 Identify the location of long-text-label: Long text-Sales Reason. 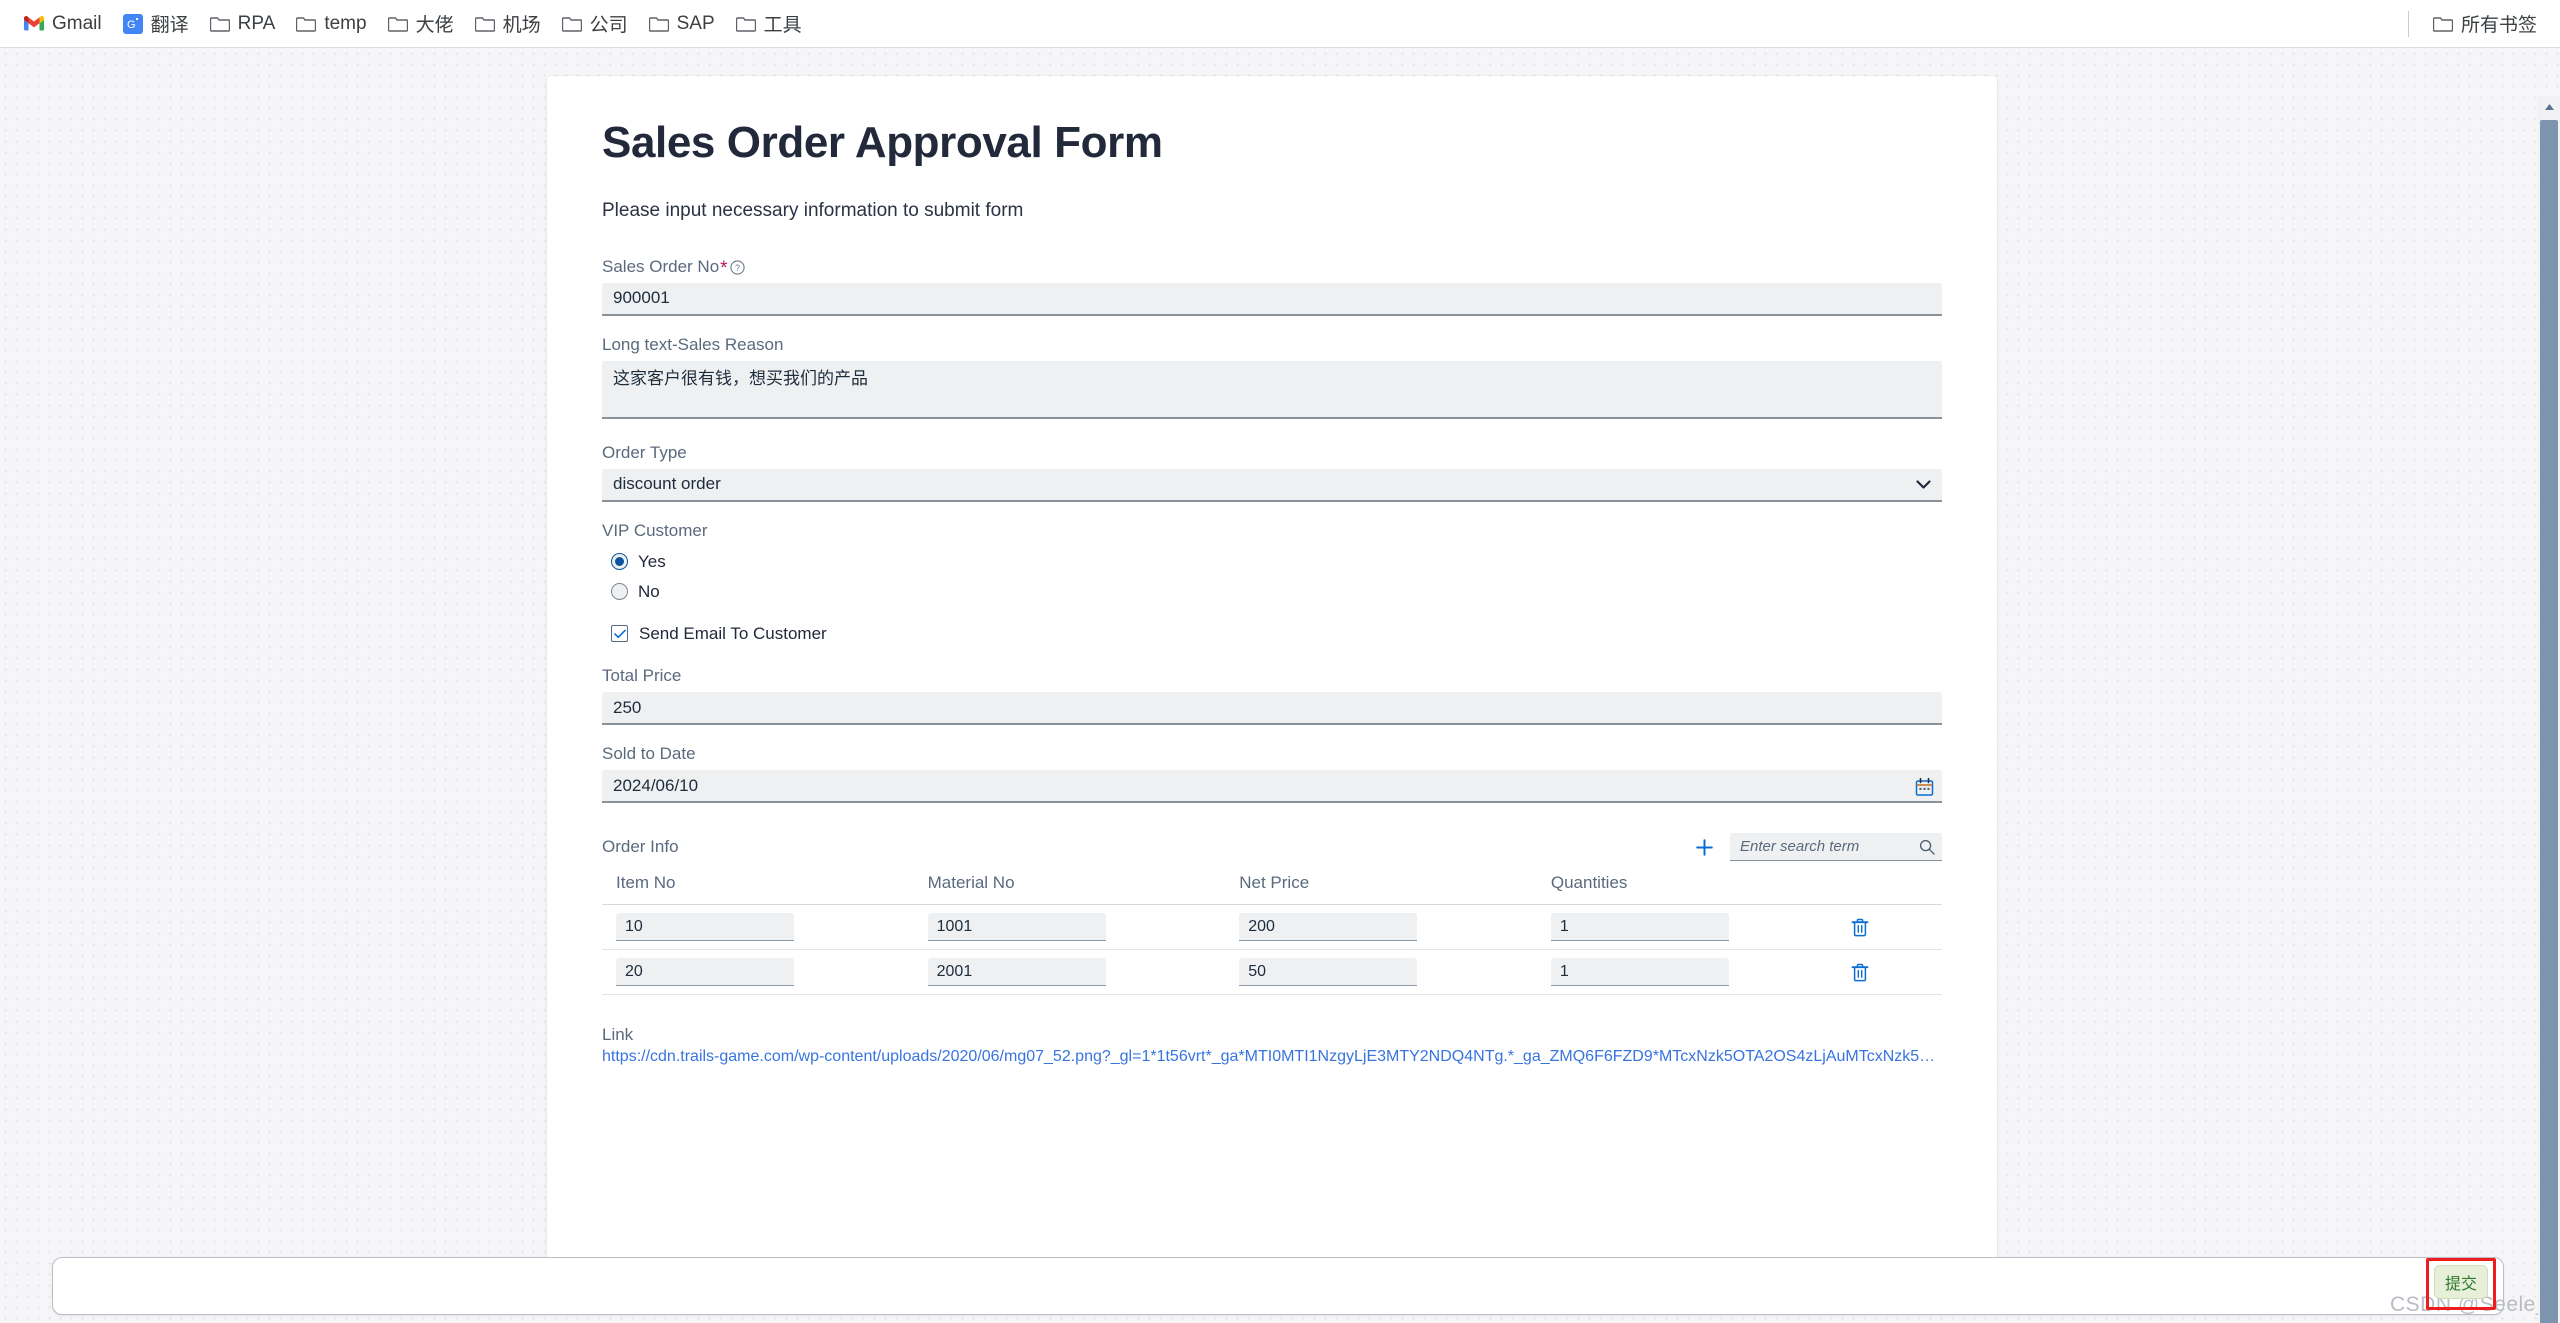
(1272, 345).